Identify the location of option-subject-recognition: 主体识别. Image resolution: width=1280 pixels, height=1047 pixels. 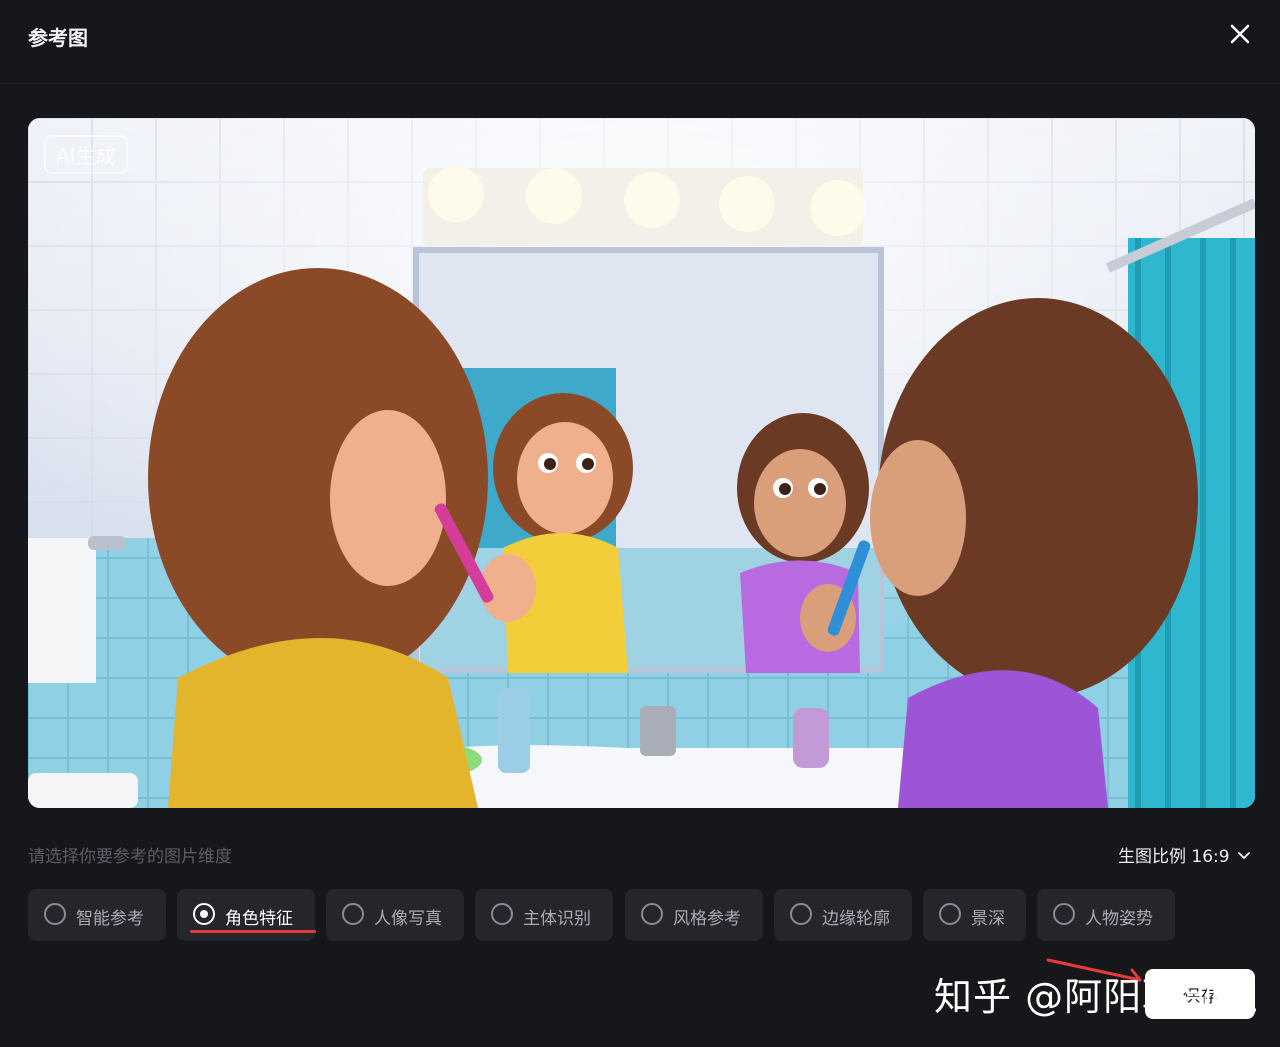
(544, 915).